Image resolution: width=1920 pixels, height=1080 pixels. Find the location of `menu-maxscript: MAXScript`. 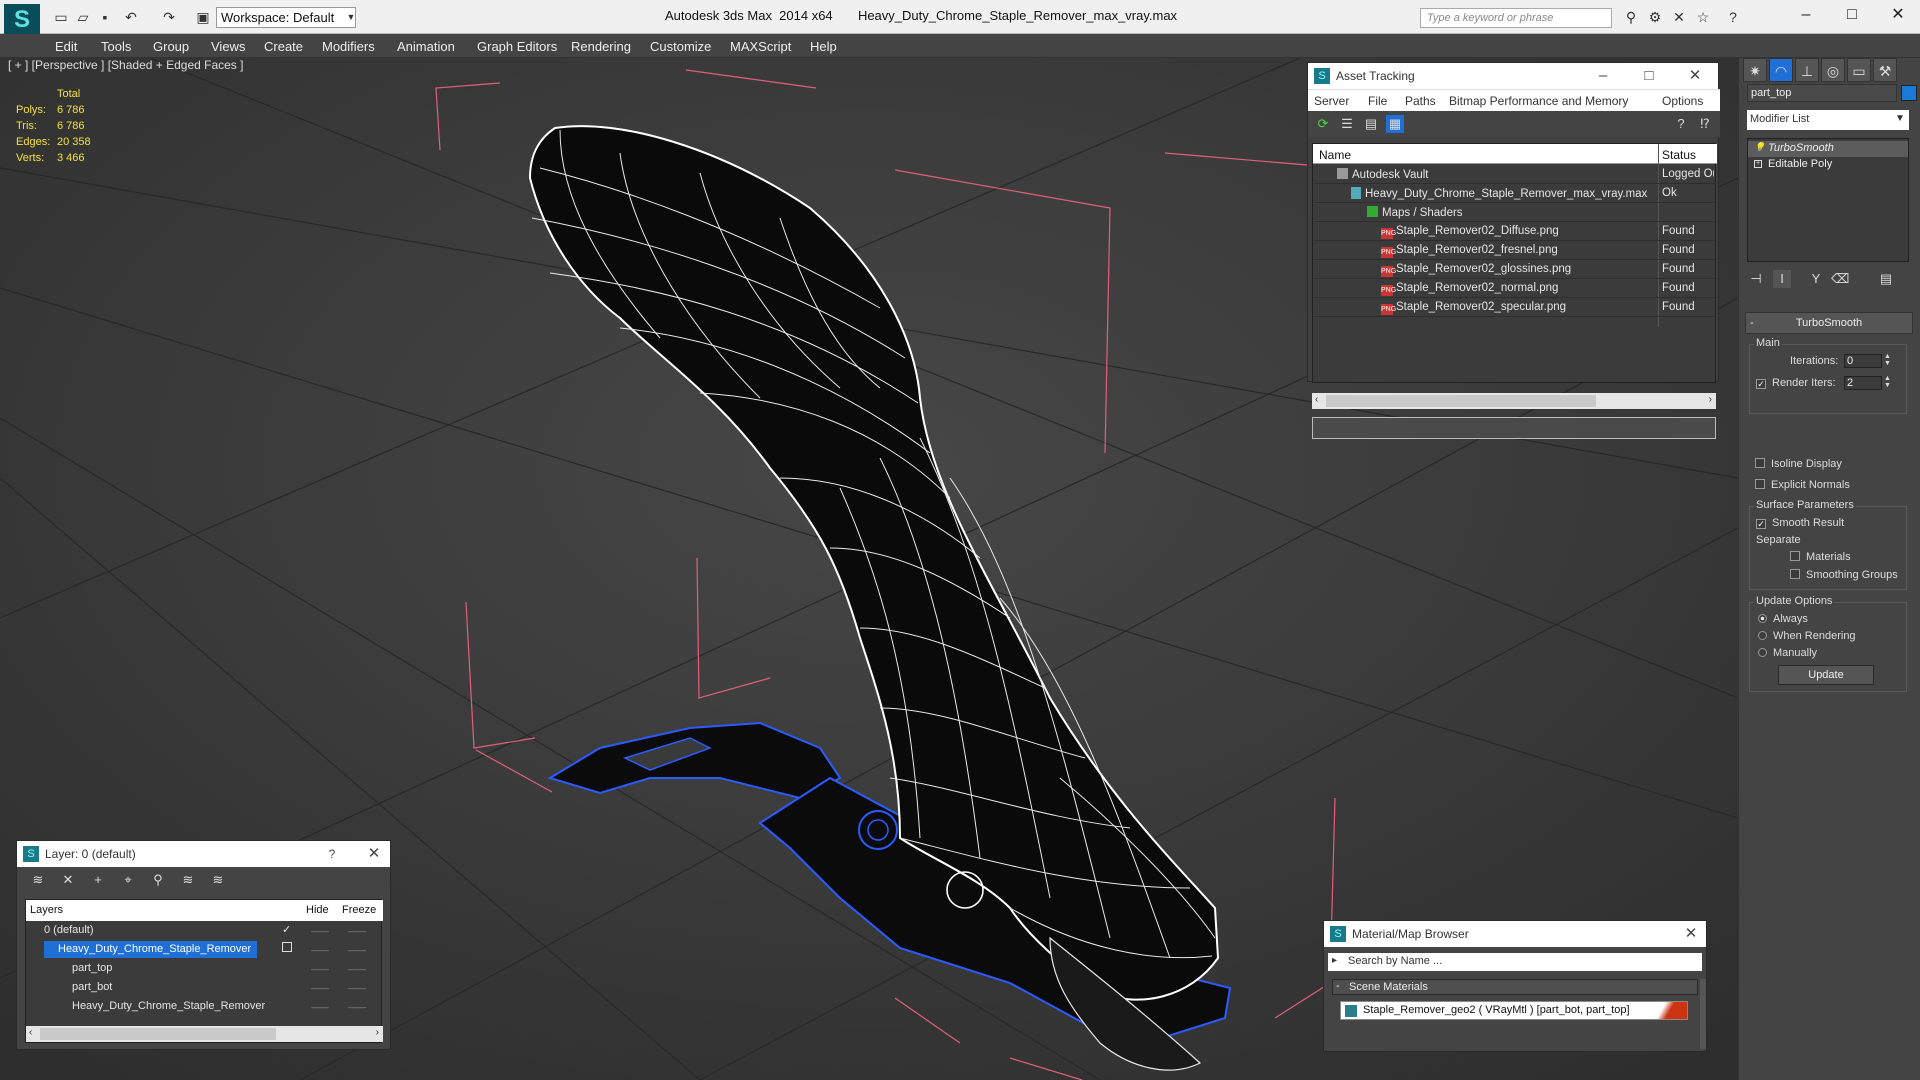

menu-maxscript: MAXScript is located at coordinates (760, 46).